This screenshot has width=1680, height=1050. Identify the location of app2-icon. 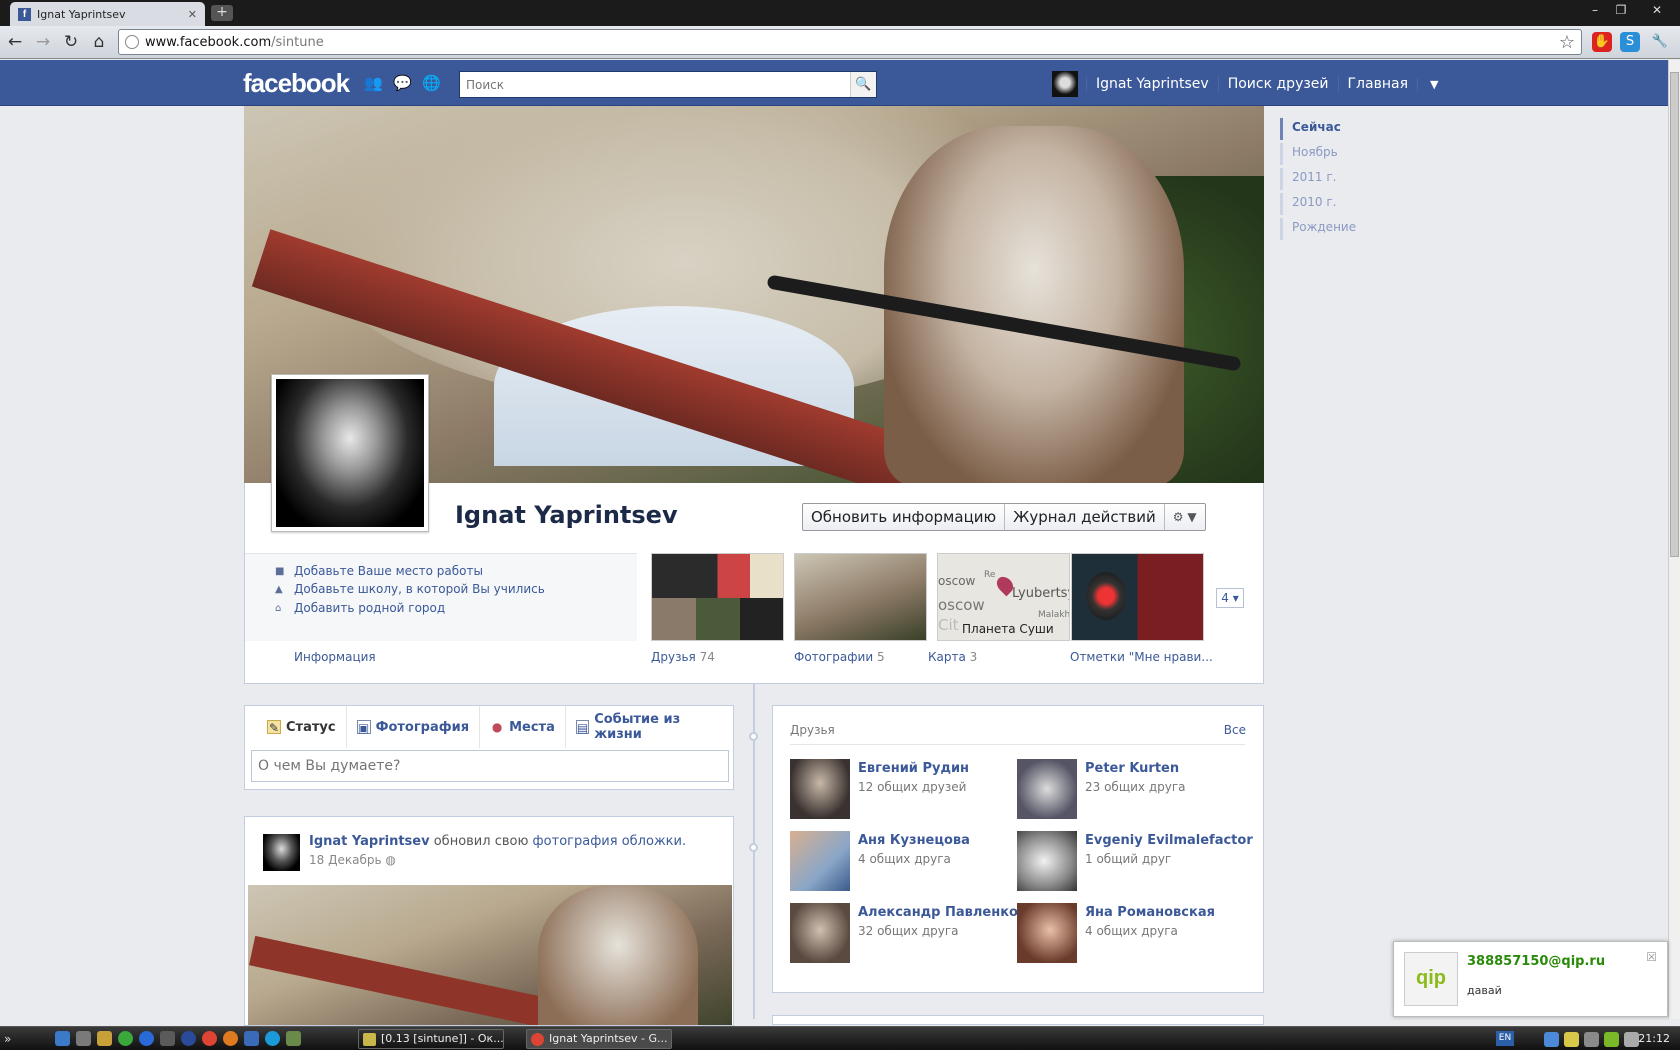
(251, 1038).